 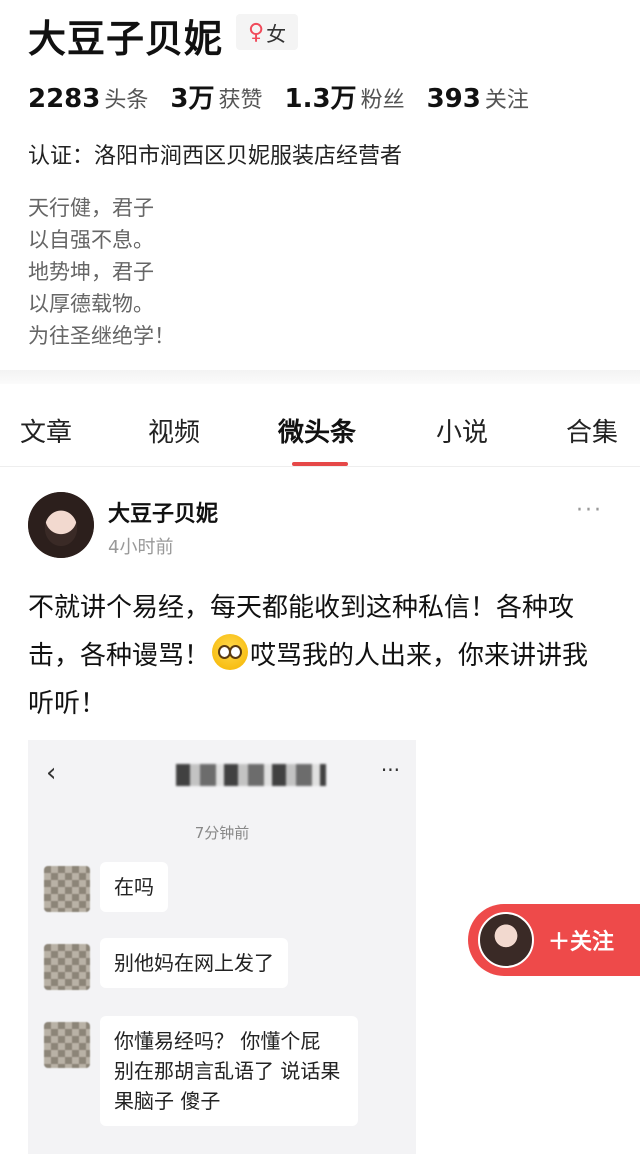 What do you see at coordinates (141, 547) in the screenshot?
I see `post-time: 4小时前` at bounding box center [141, 547].